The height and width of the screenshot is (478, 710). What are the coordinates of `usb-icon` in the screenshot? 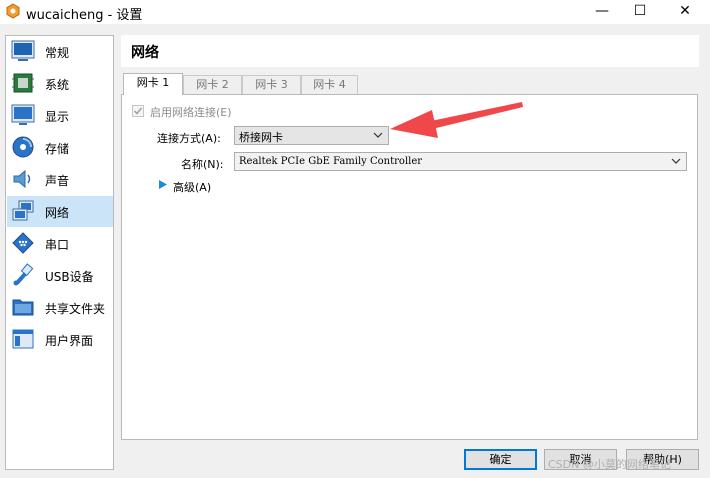 It's located at (23, 274).